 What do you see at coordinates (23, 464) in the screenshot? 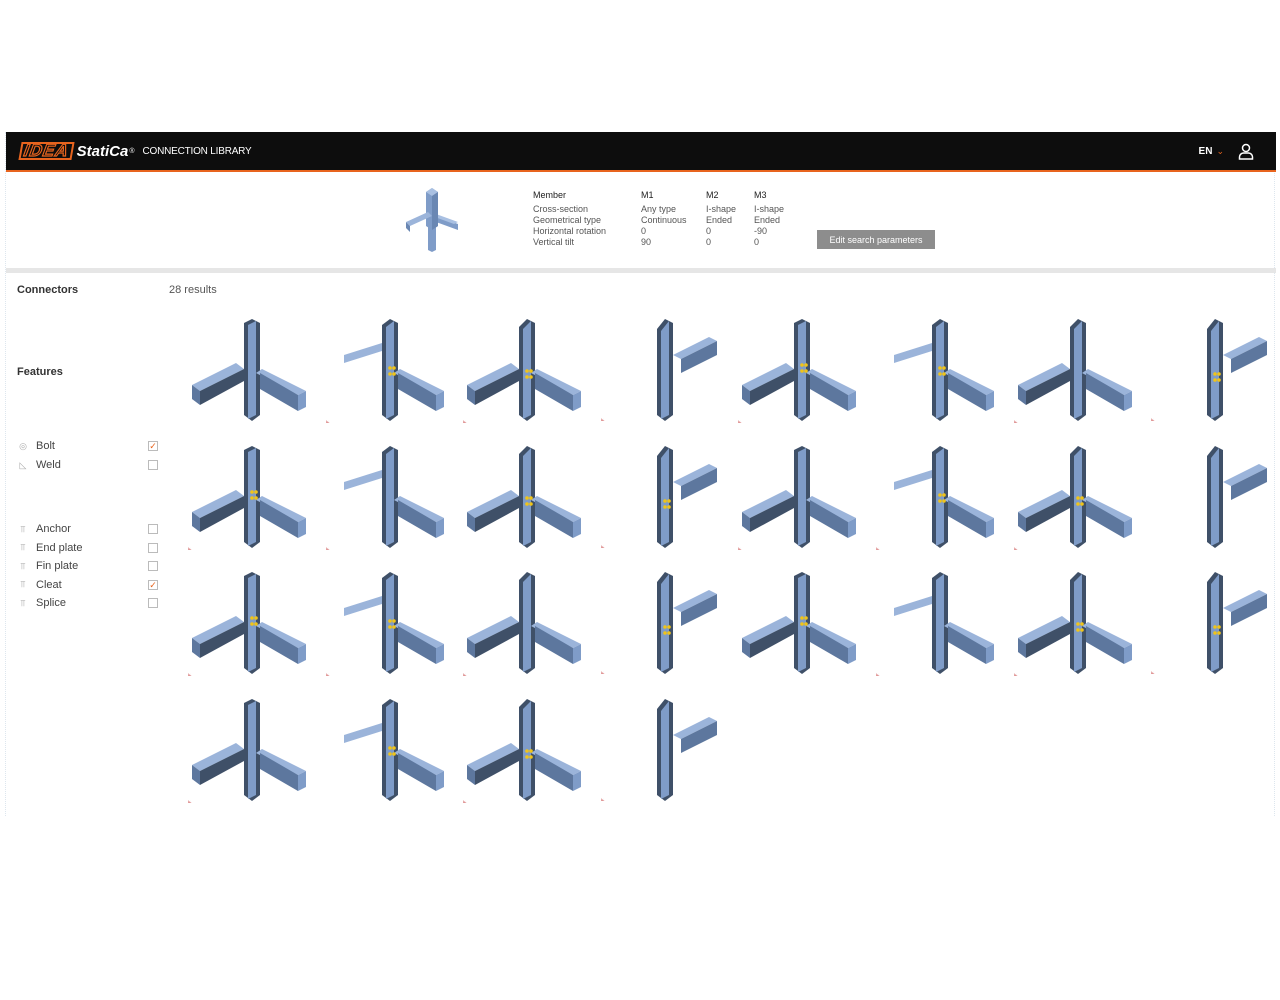
I see `weld-icon: ◺` at bounding box center [23, 464].